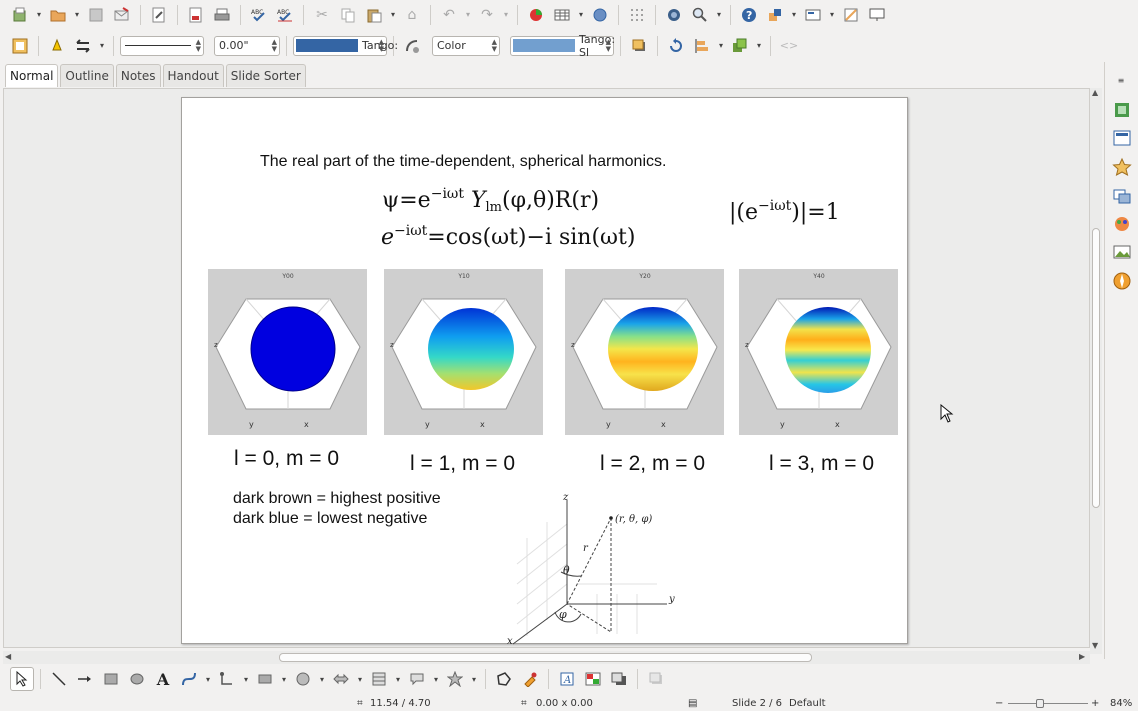 The height and width of the screenshot is (711, 1138). What do you see at coordinates (530, 679) in the screenshot?
I see `glue-points-icon` at bounding box center [530, 679].